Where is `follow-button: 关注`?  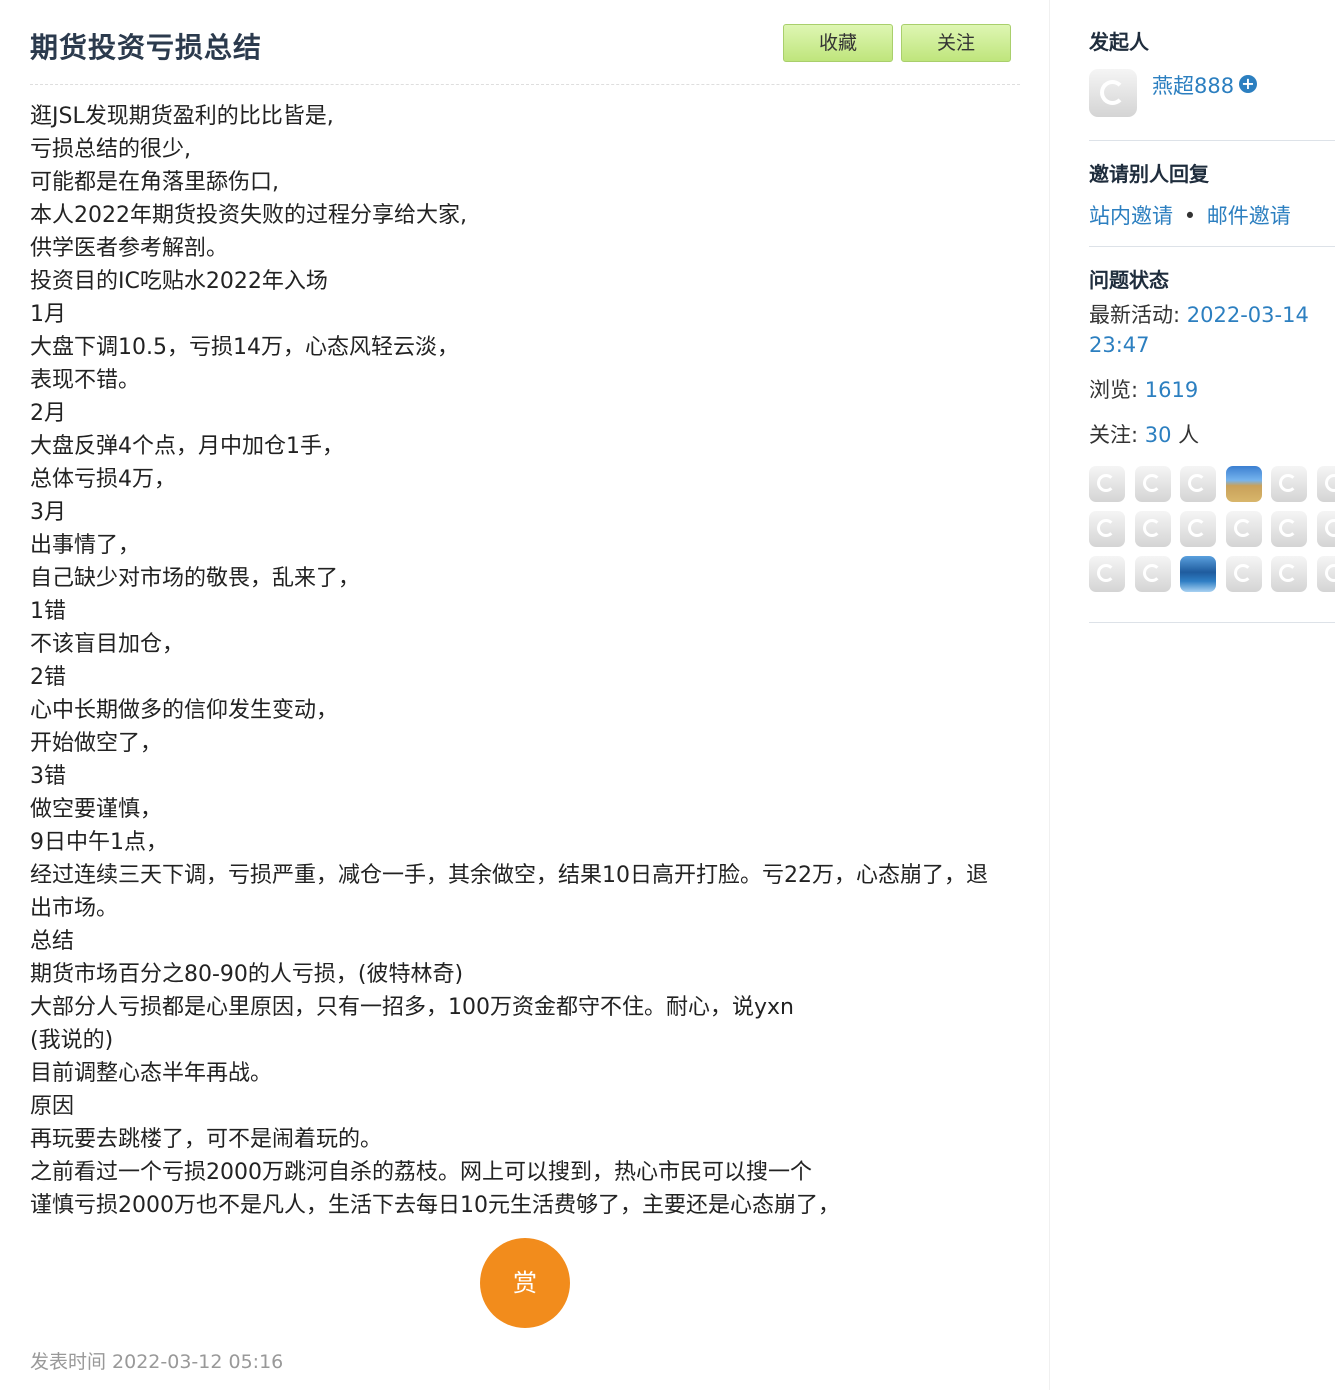
follow-button: 关注 is located at coordinates (956, 43).